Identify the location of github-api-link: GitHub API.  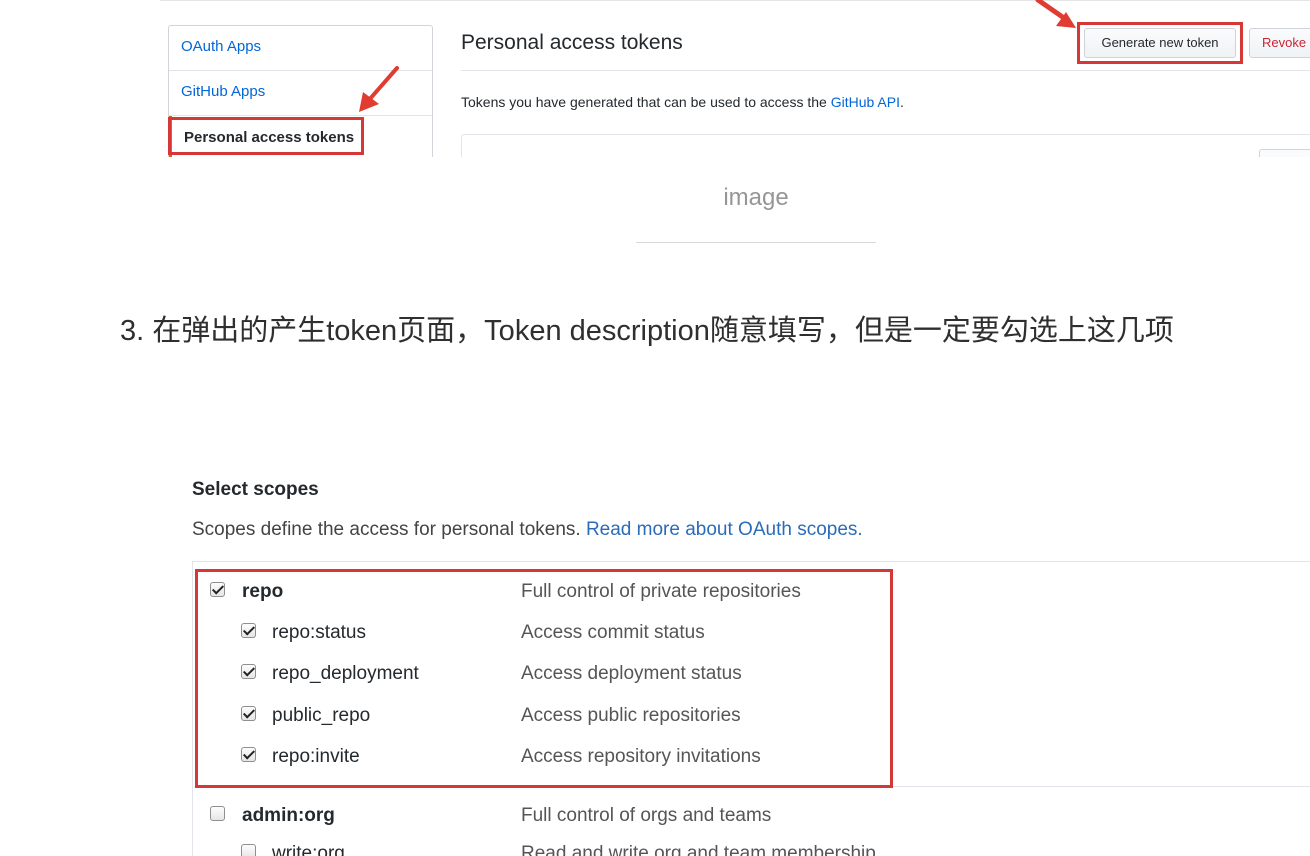
(865, 102).